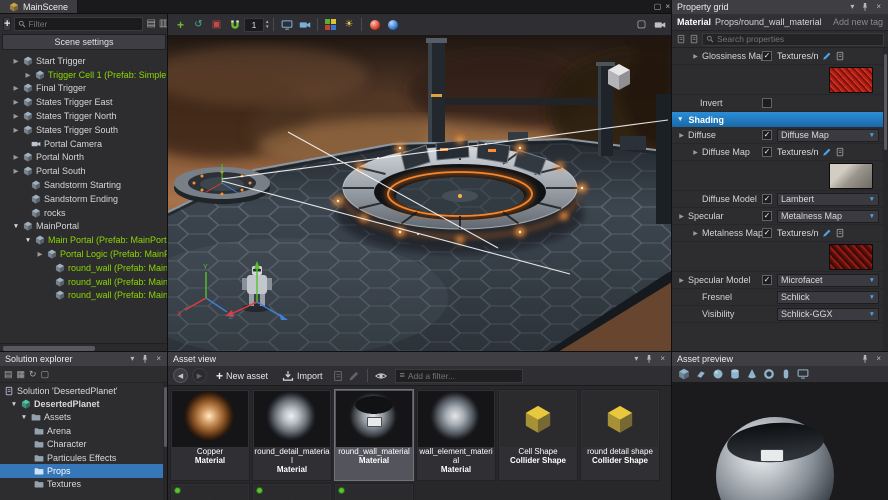  Describe the element at coordinates (84, 89) in the screenshot. I see `tree-item-final-trigger: ▶ Final Trigger` at that location.